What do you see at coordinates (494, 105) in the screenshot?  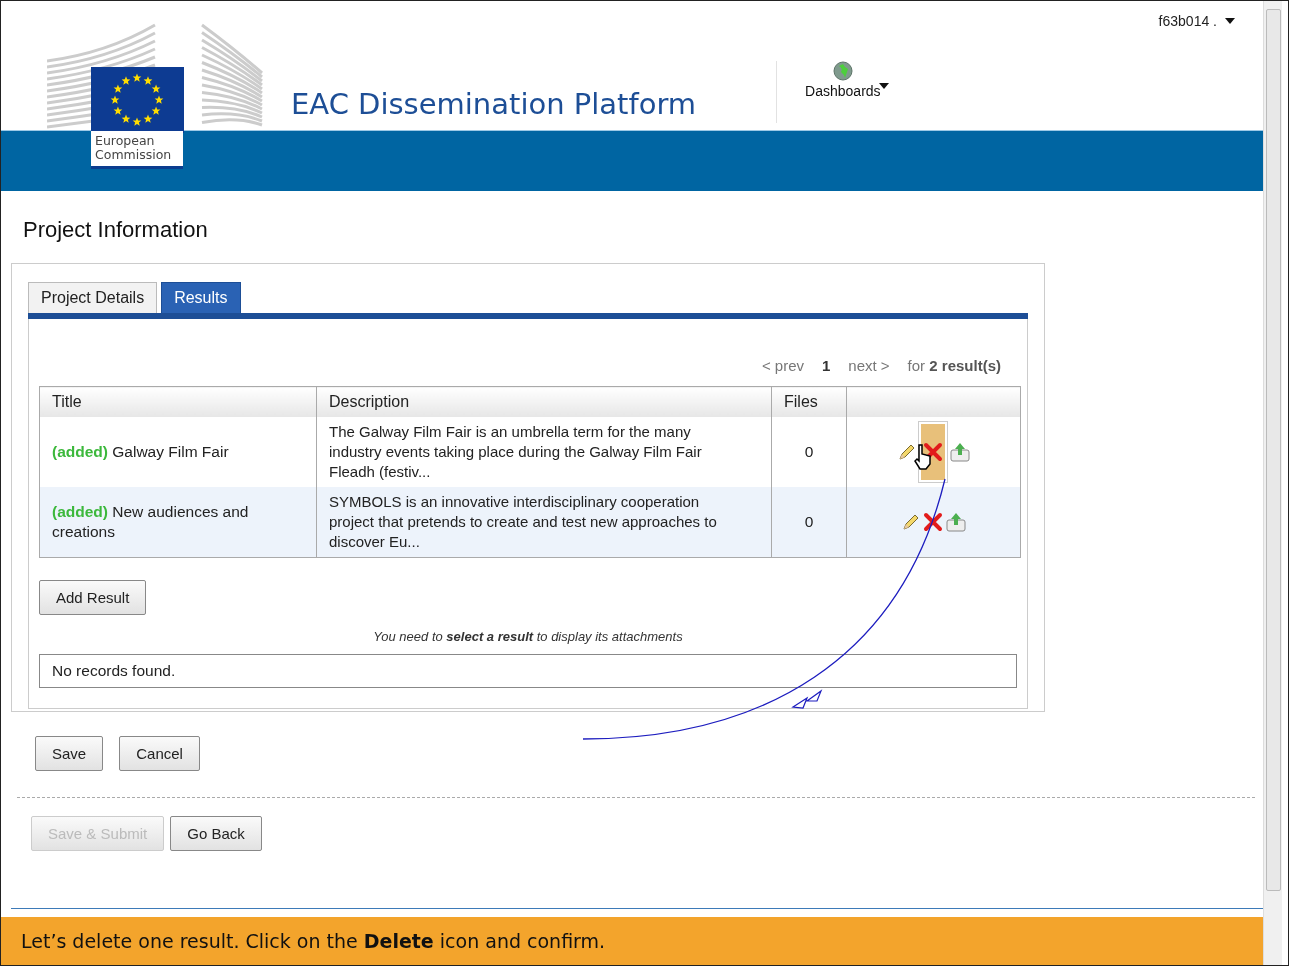 I see `site-title: EAC Dissemination Platform` at bounding box center [494, 105].